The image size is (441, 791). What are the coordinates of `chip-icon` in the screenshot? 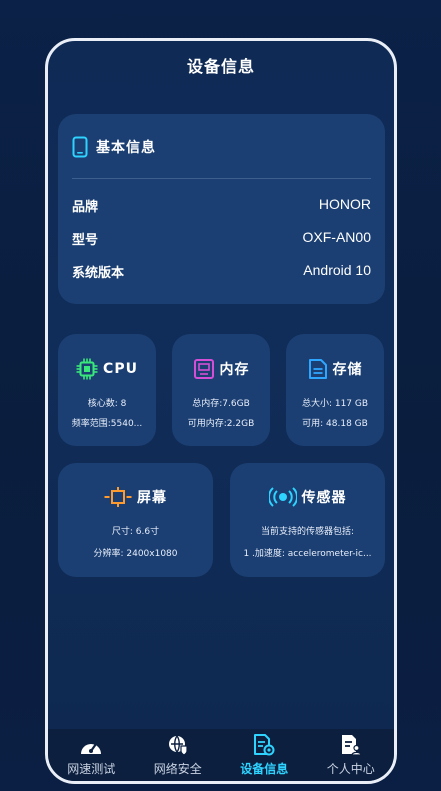 It's located at (87, 369).